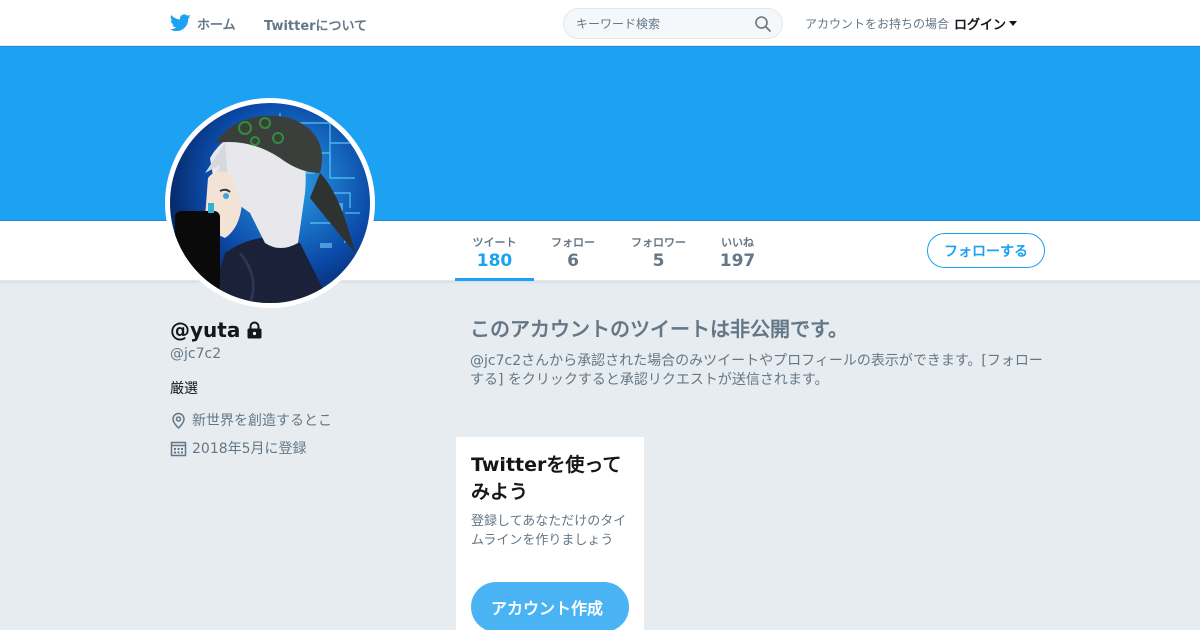  I want to click on avatar, so click(270, 203).